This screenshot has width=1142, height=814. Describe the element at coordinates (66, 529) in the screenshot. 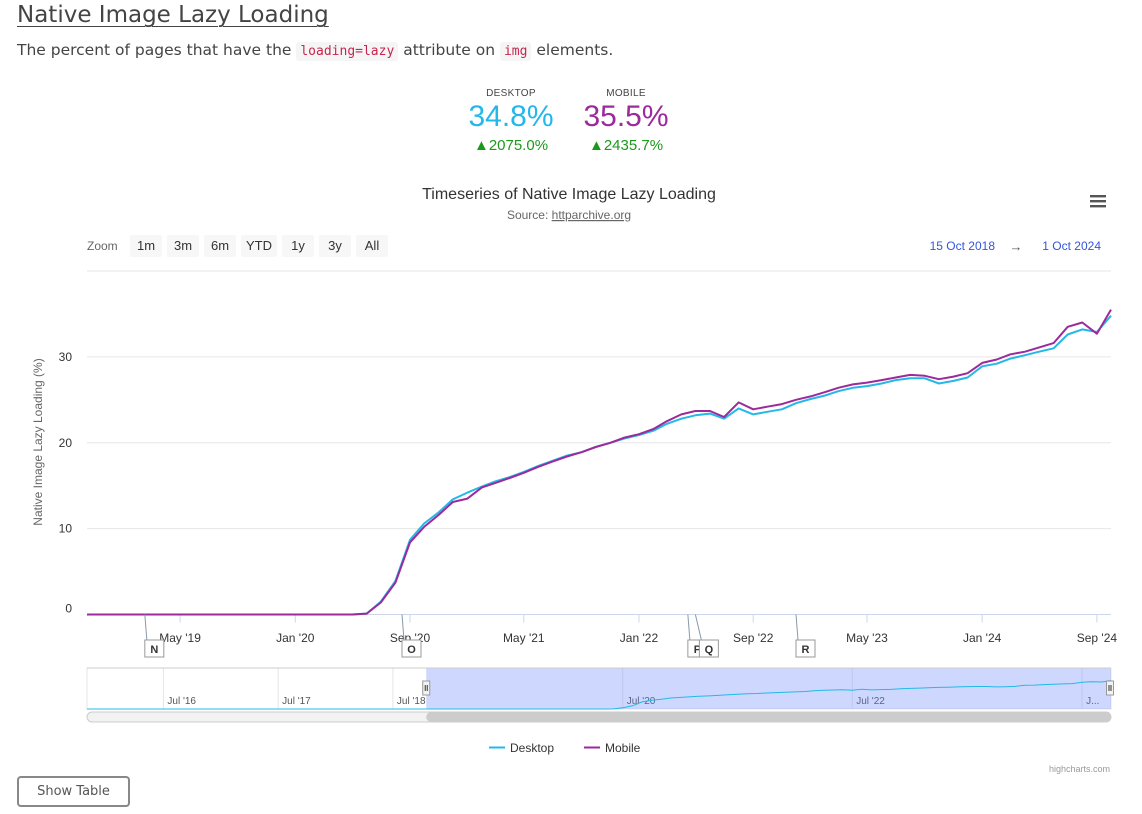

I see `y-tick-label-10: 10` at that location.